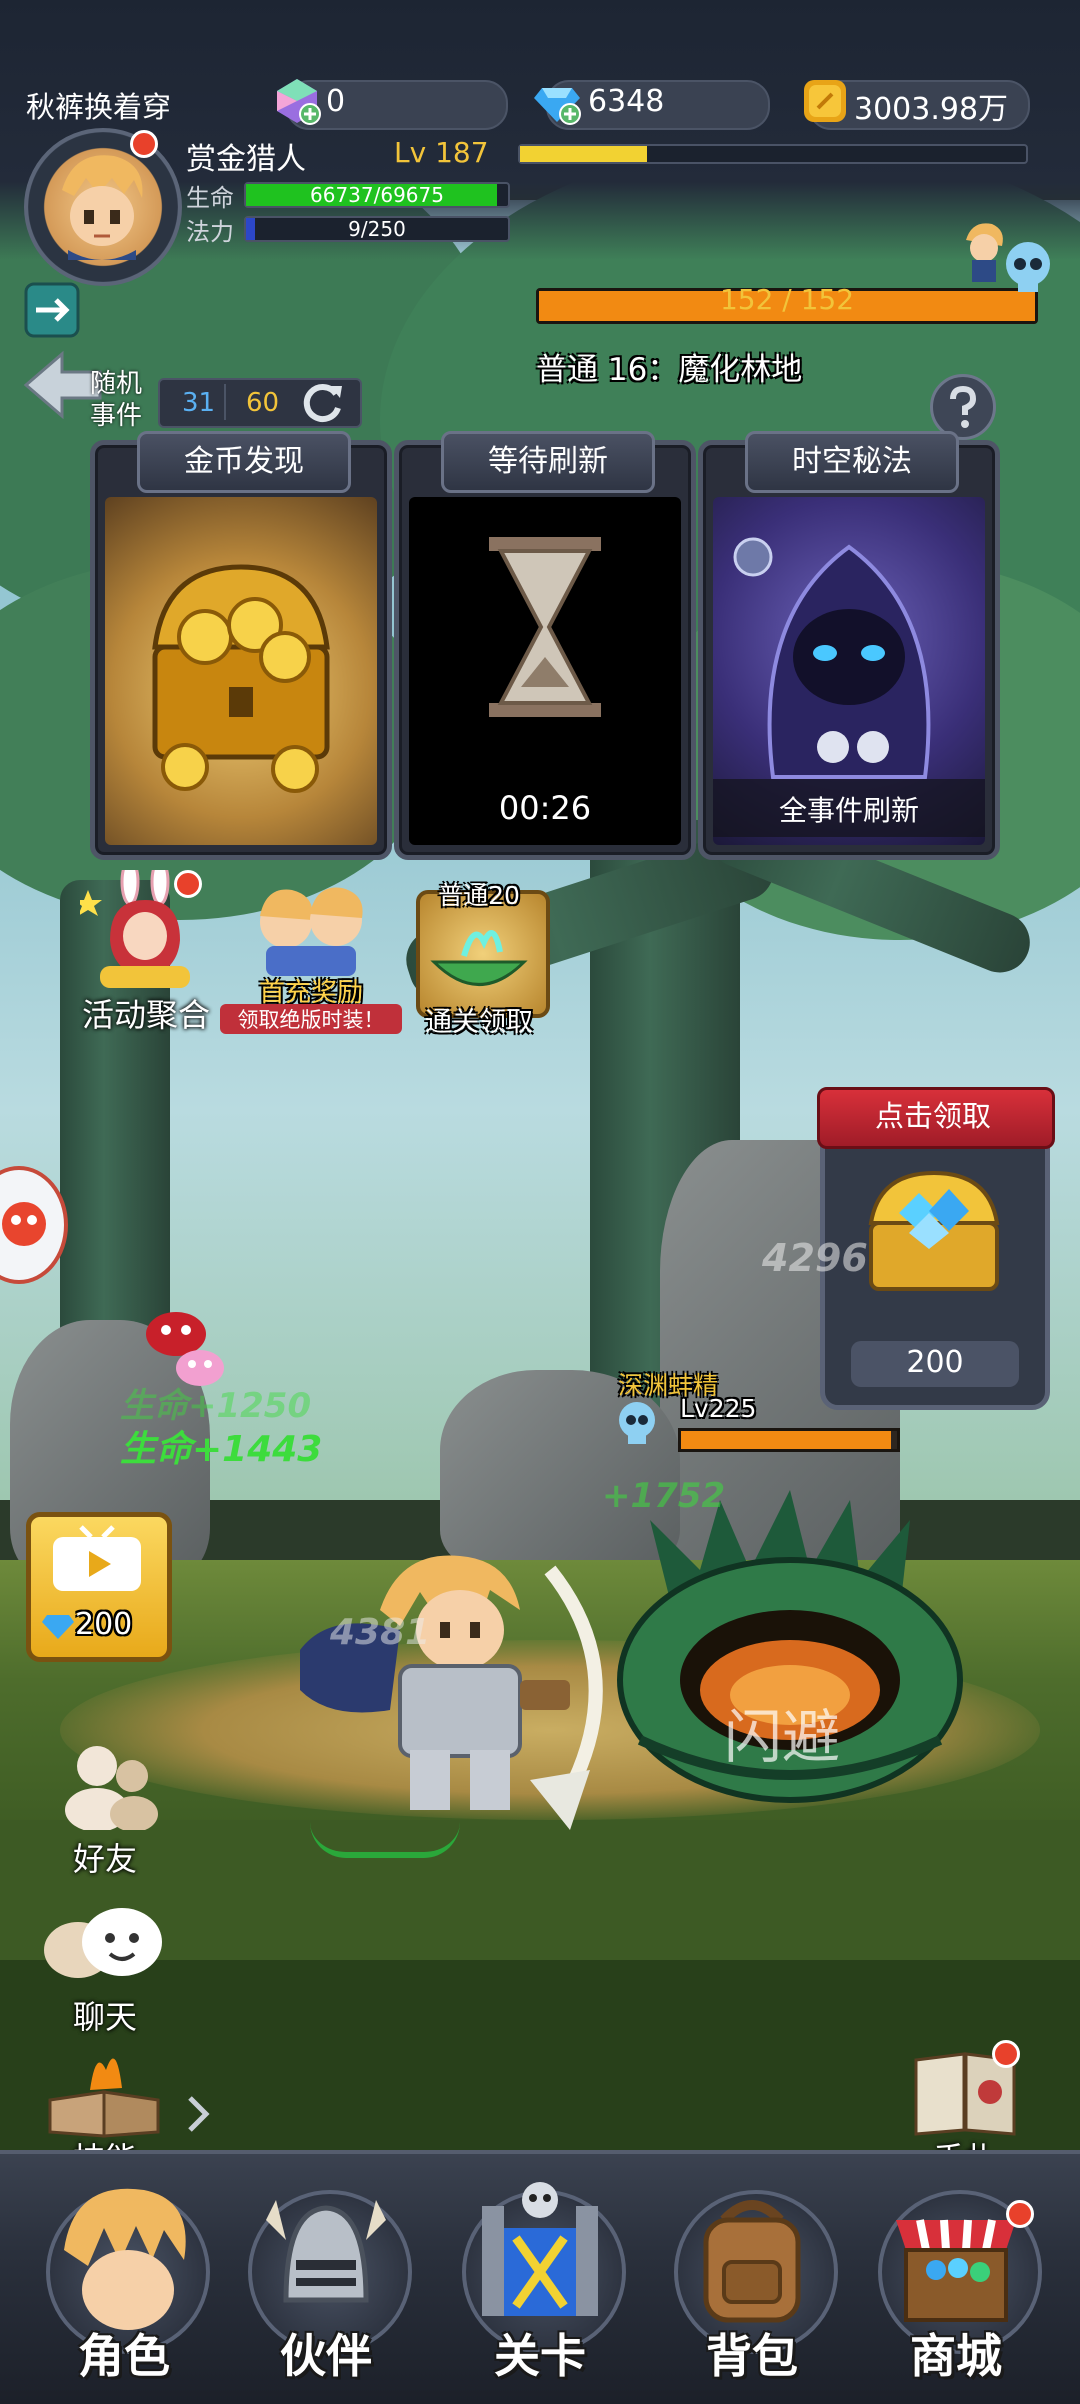  Describe the element at coordinates (336, 101) in the screenshot. I see `crystal-count: 0` at that location.